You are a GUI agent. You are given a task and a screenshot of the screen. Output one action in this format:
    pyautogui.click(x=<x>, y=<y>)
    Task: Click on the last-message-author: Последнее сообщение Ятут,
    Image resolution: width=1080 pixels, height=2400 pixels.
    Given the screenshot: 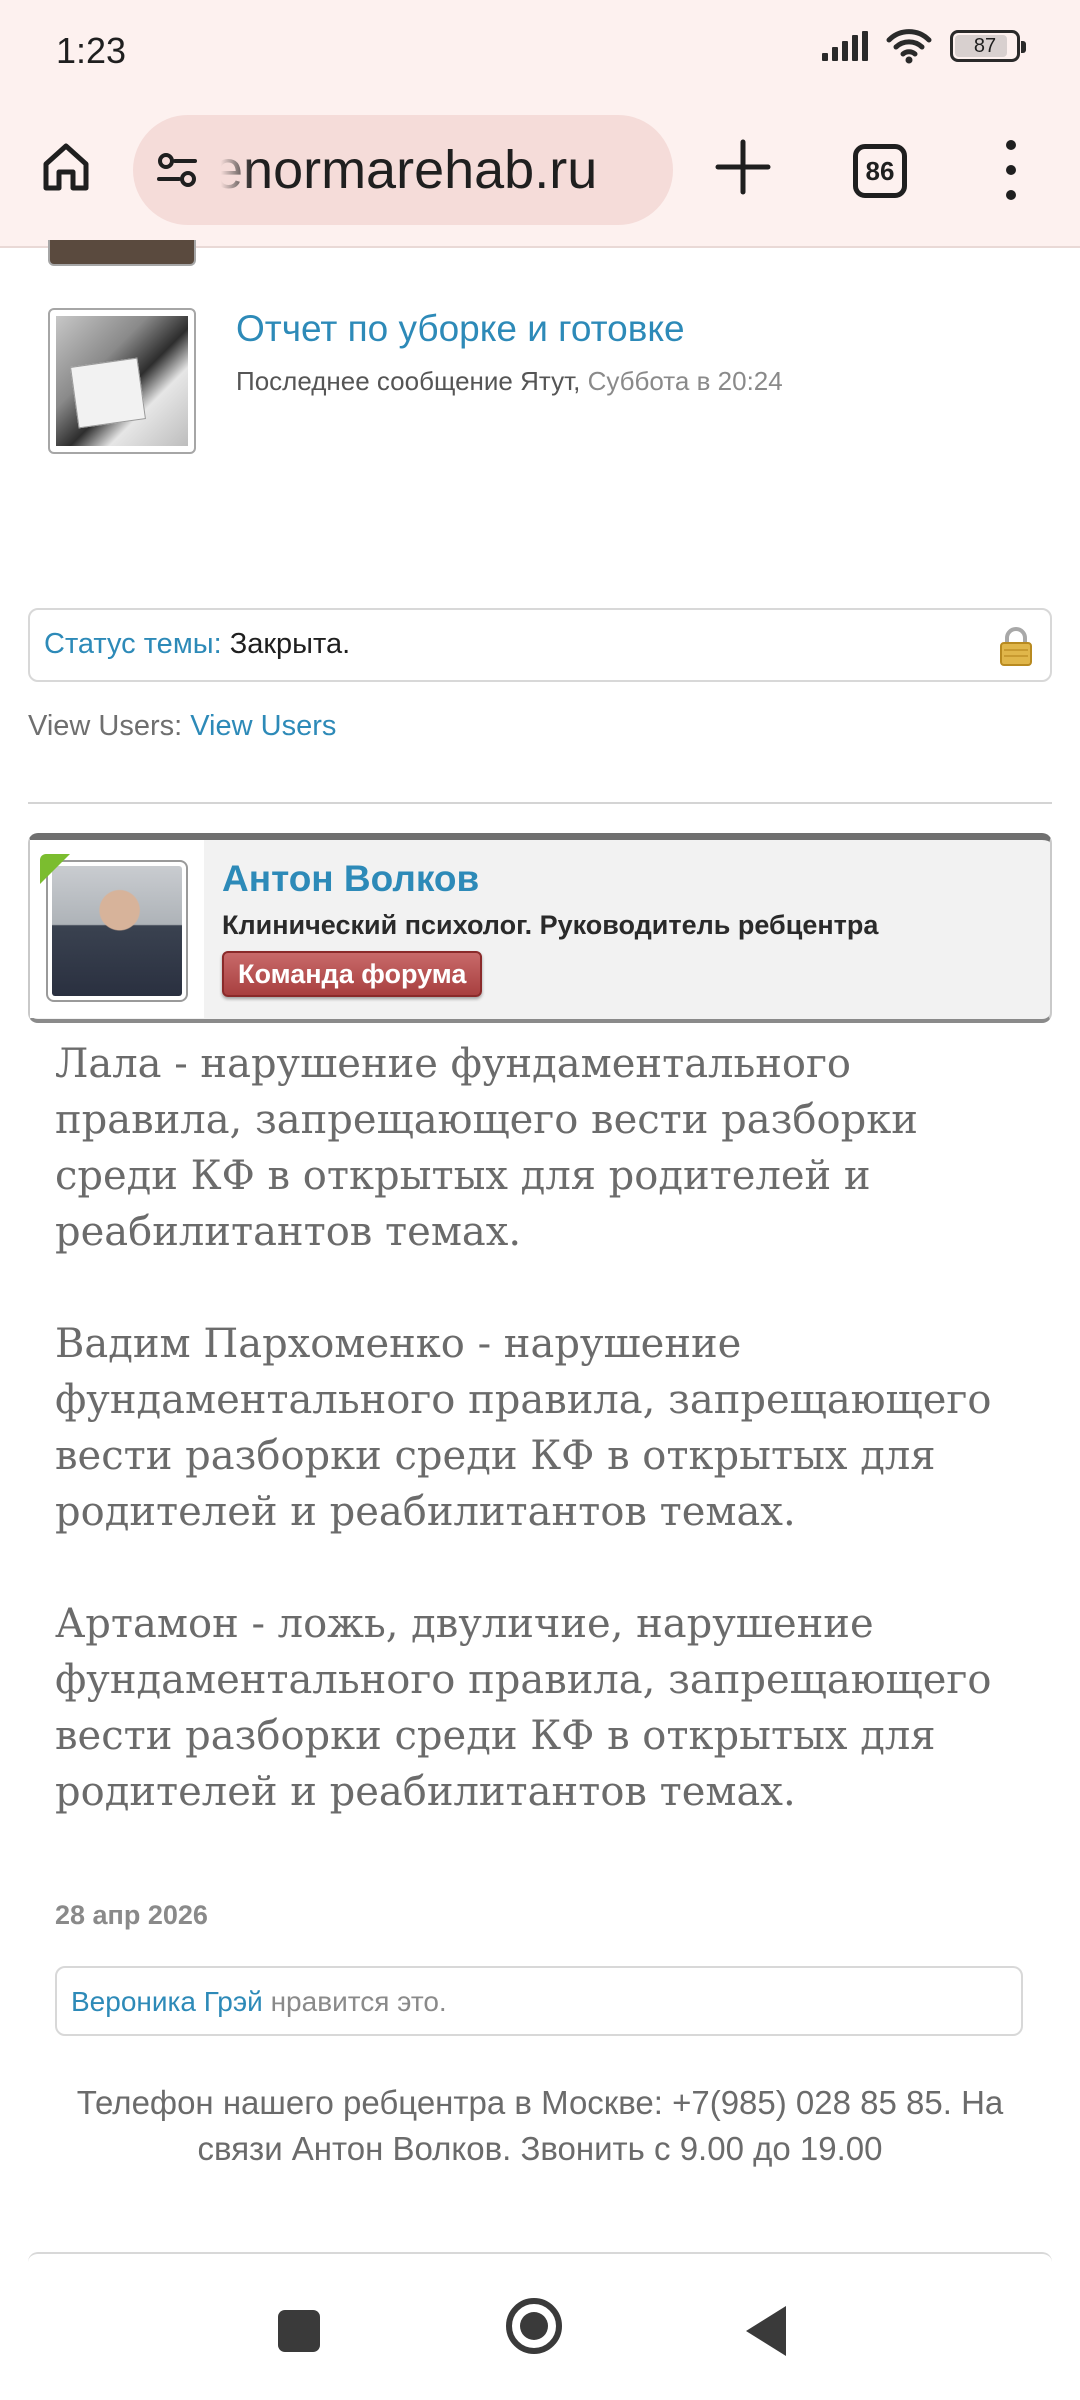 What is the action you would take?
    pyautogui.click(x=408, y=381)
    